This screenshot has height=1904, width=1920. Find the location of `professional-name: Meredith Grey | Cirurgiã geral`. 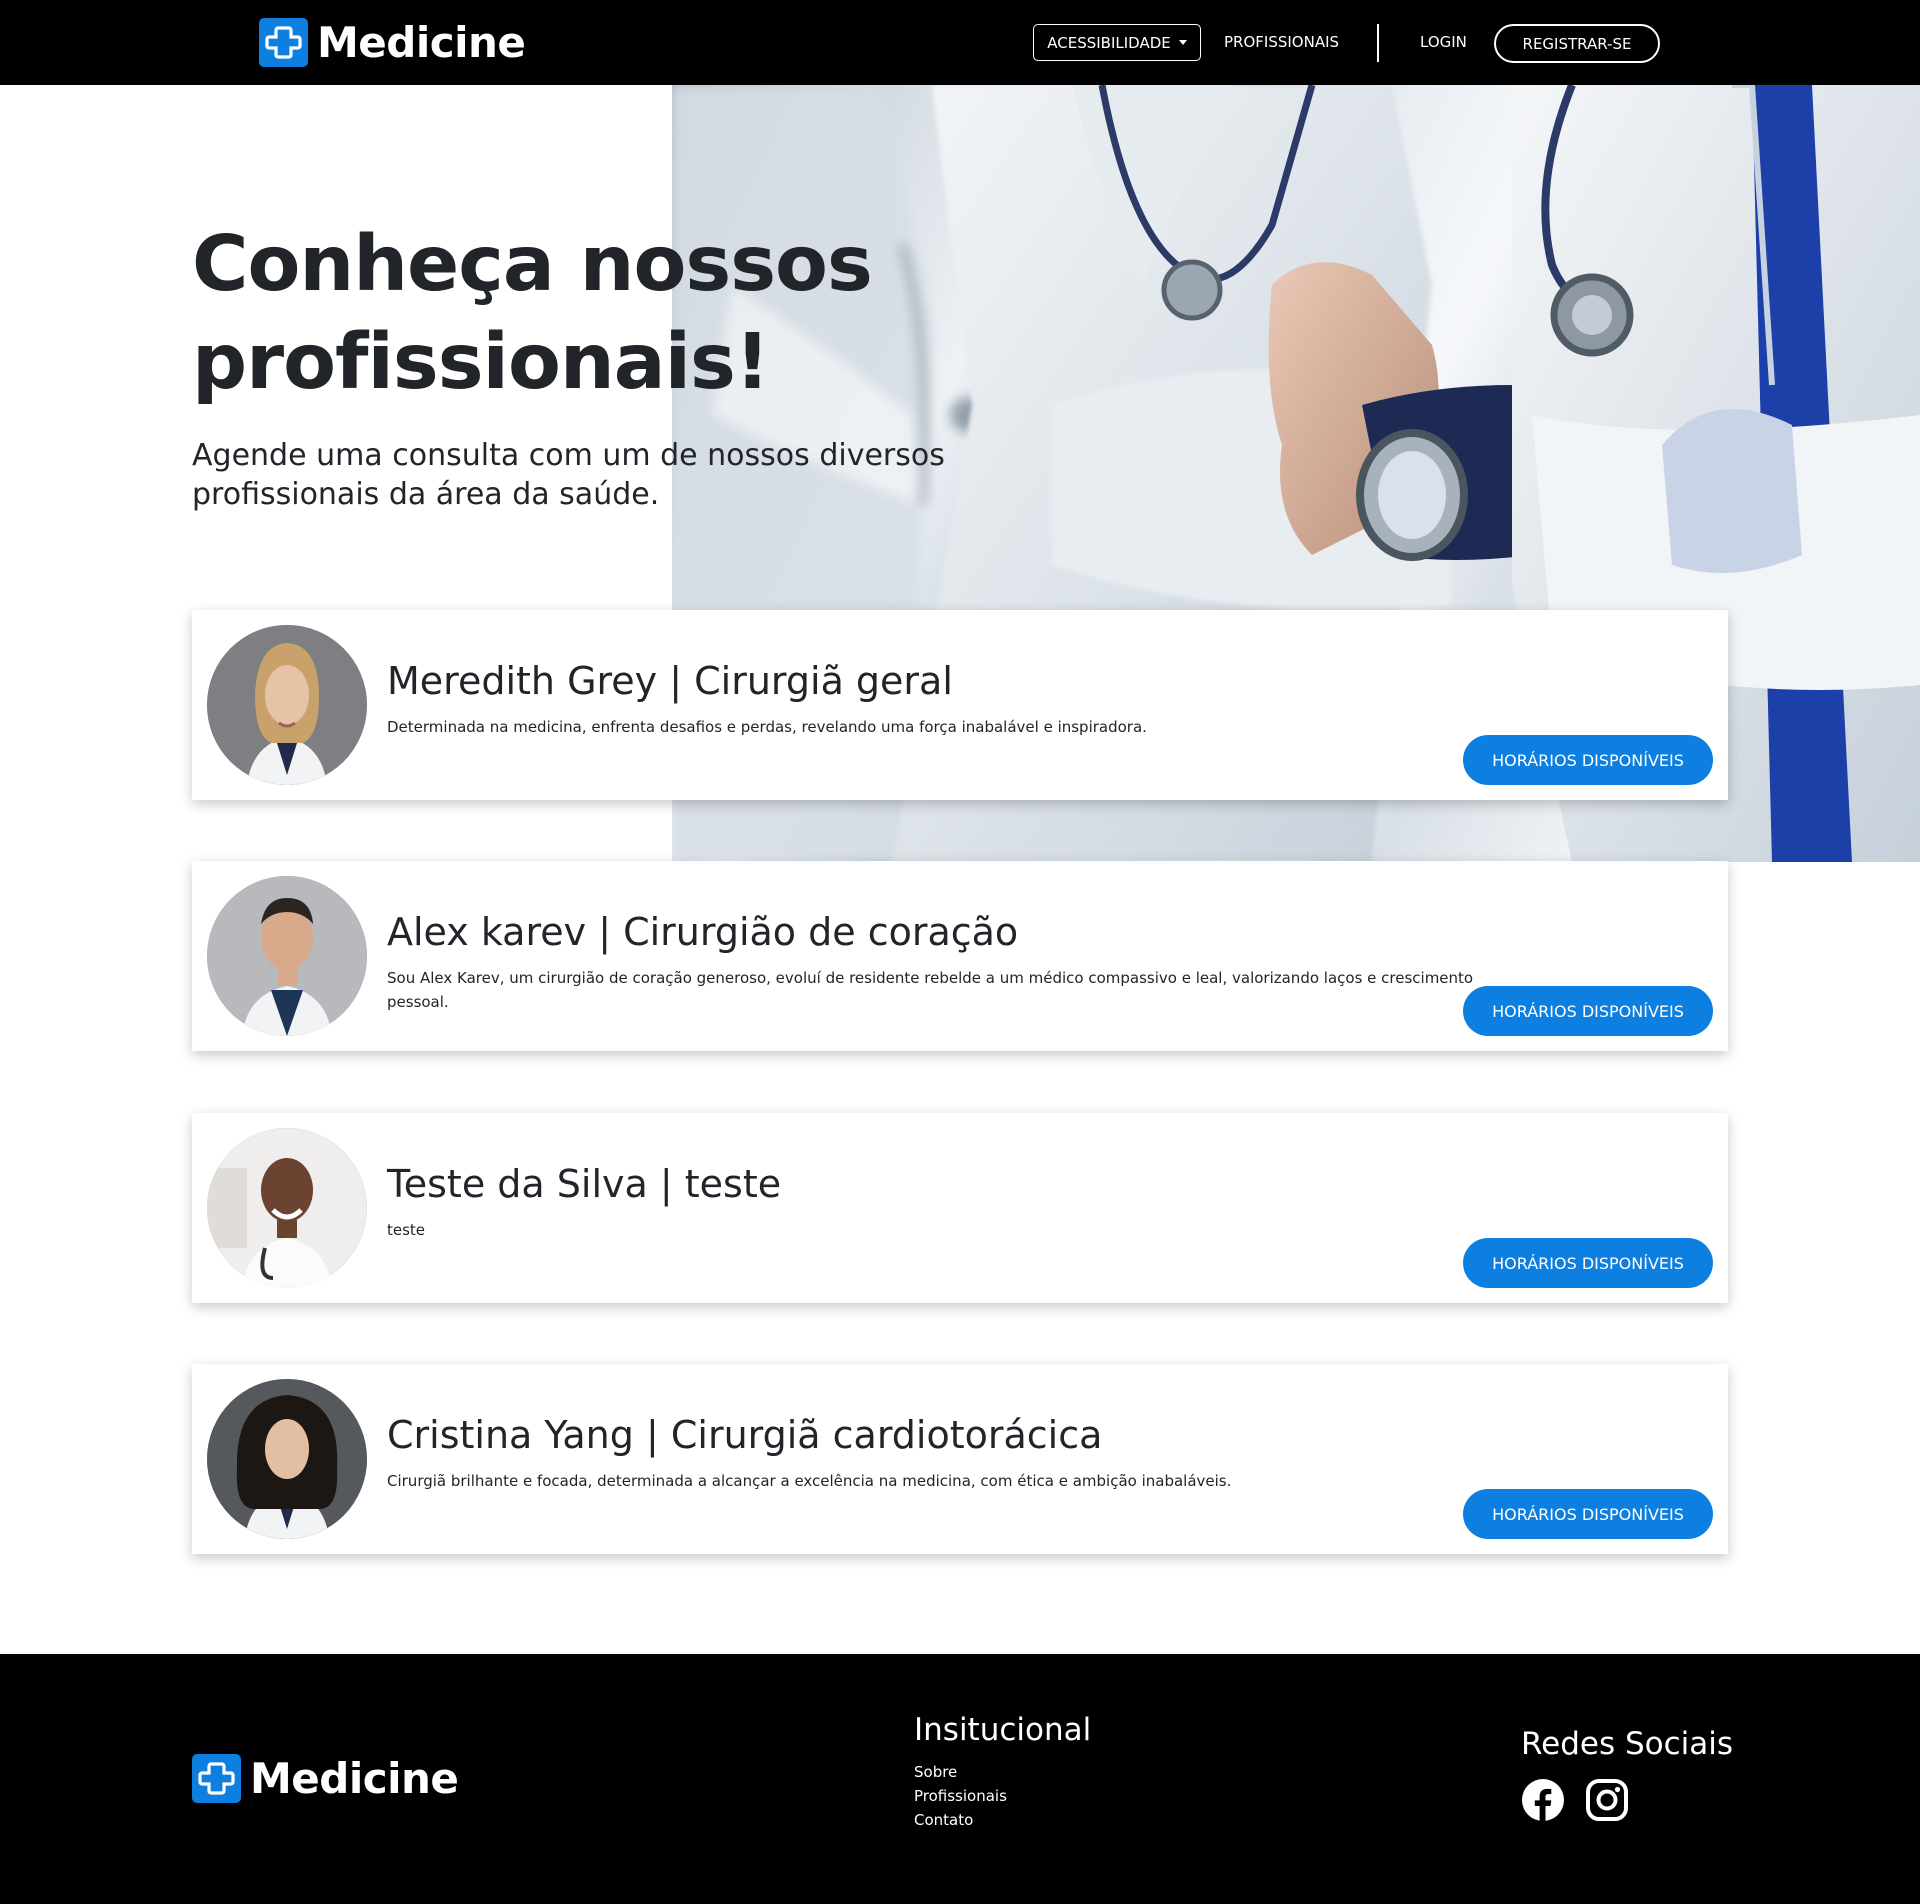

professional-name: Meredith Grey | Cirurgiã geral is located at coordinates (670, 681).